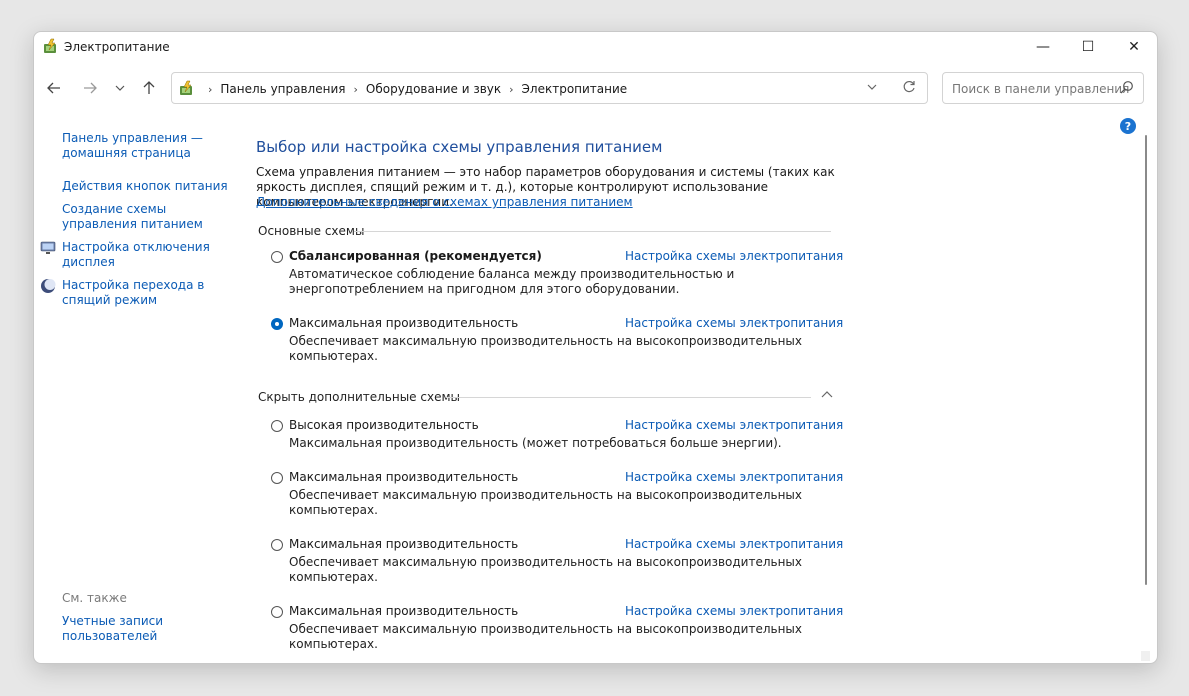 The height and width of the screenshot is (696, 1189). I want to click on sidebar-item-sleep: Настройка перехода в спящий режим, so click(147, 293).